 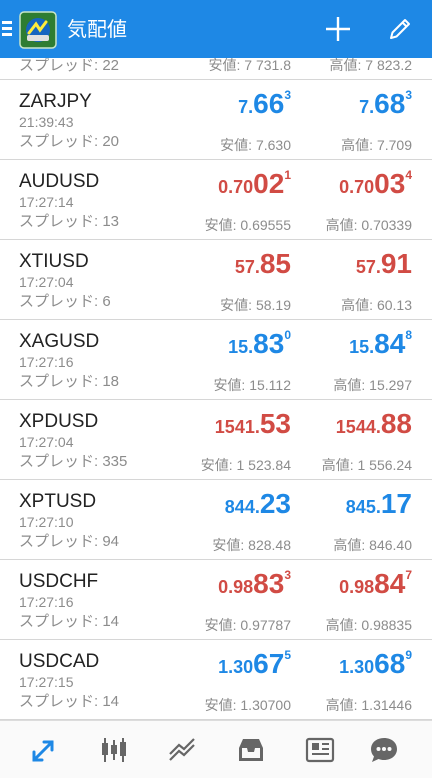 What do you see at coordinates (73, 461) in the screenshot?
I see `spread-label: スプレッド: 335` at bounding box center [73, 461].